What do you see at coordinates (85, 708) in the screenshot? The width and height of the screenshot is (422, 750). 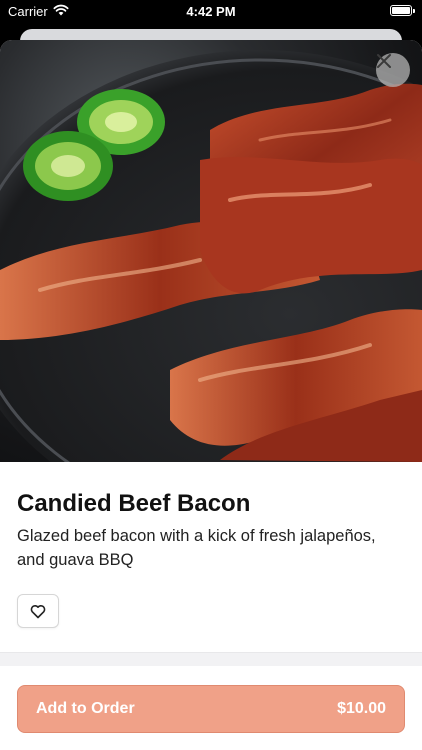 I see `add-to-order-label: Add to Order` at bounding box center [85, 708].